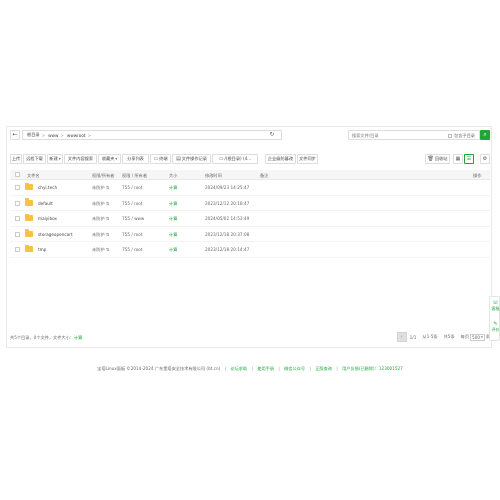 The height and width of the screenshot is (500, 500). Describe the element at coordinates (33, 176) in the screenshot. I see `col-filename: 文件名` at that location.